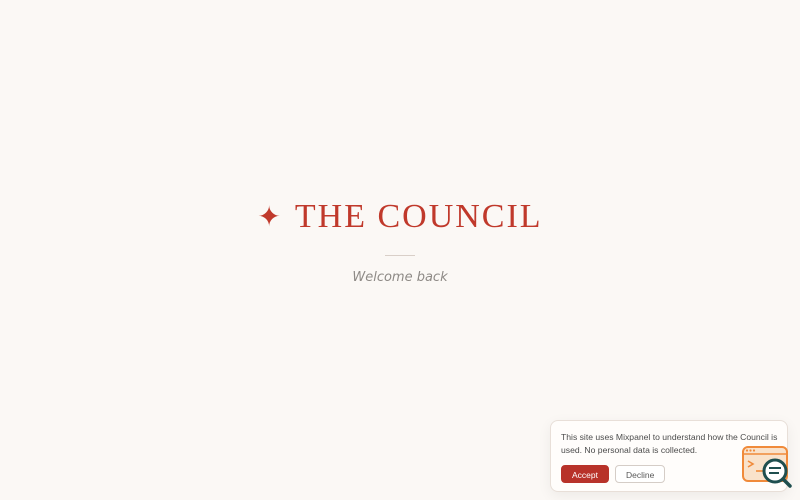 The height and width of the screenshot is (500, 800). I want to click on accept-button: Accept, so click(585, 474).